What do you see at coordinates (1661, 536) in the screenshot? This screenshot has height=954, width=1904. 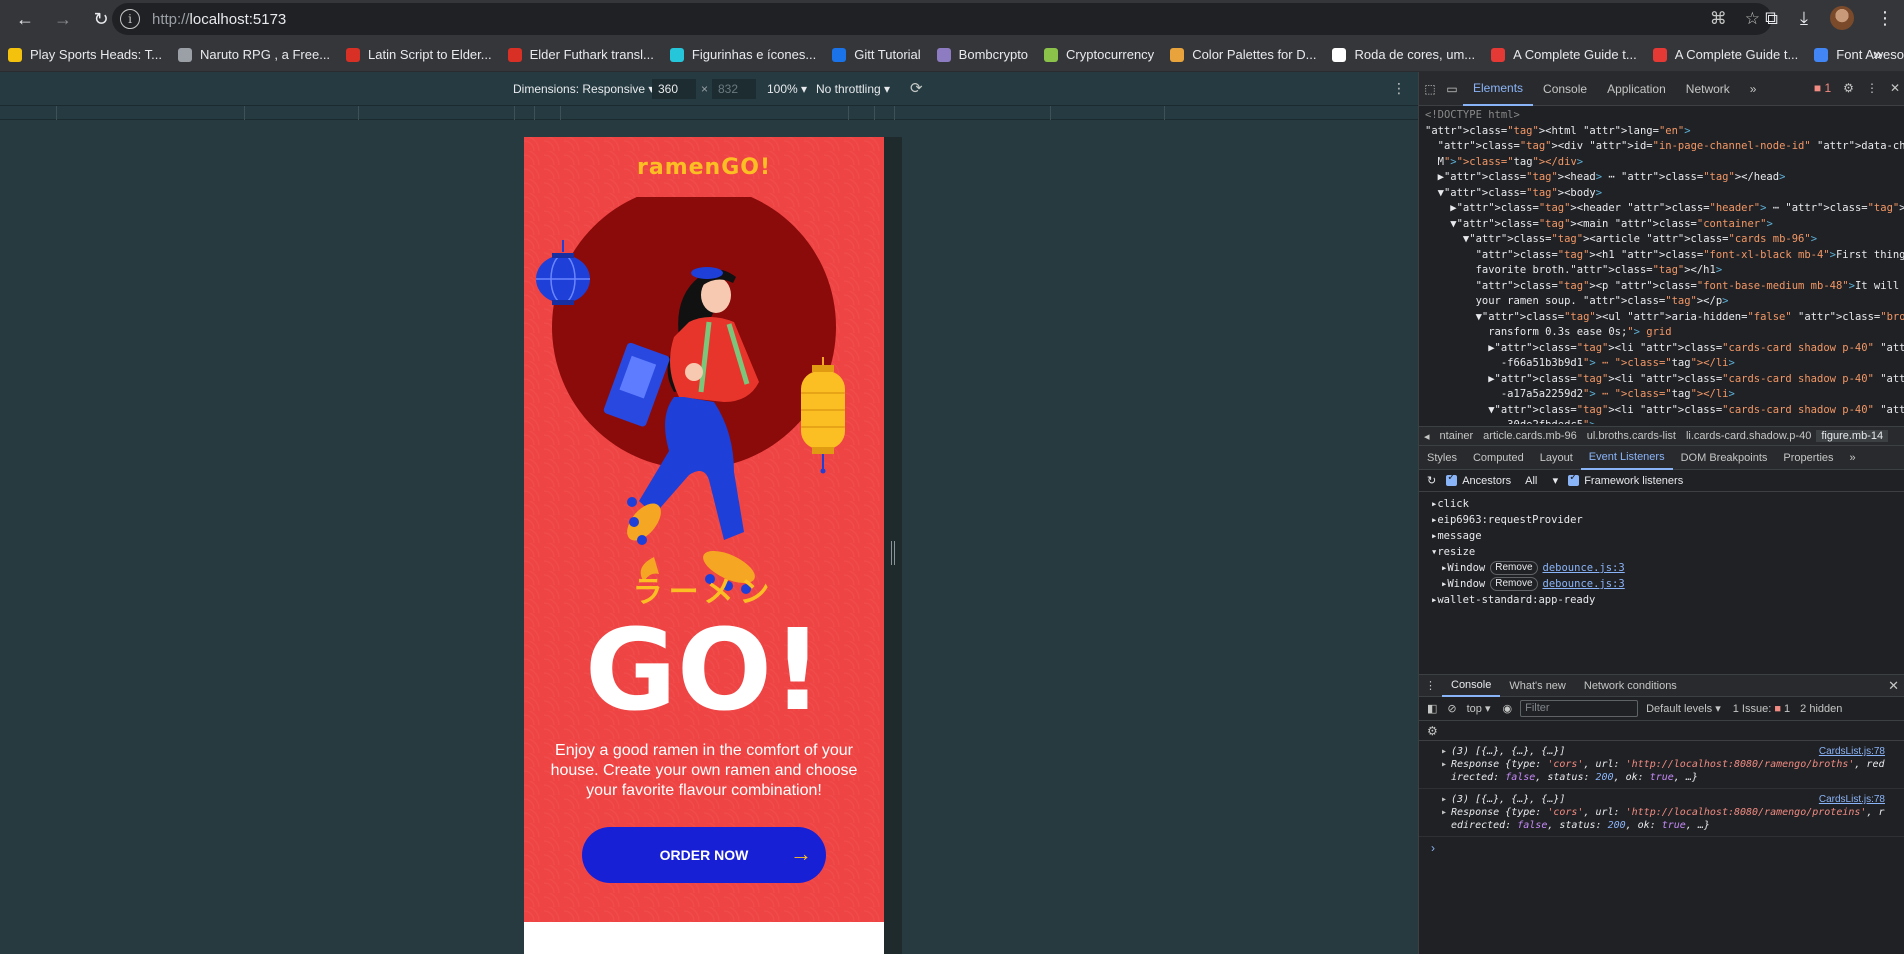 I see `event-listener-item: ▸message` at bounding box center [1661, 536].